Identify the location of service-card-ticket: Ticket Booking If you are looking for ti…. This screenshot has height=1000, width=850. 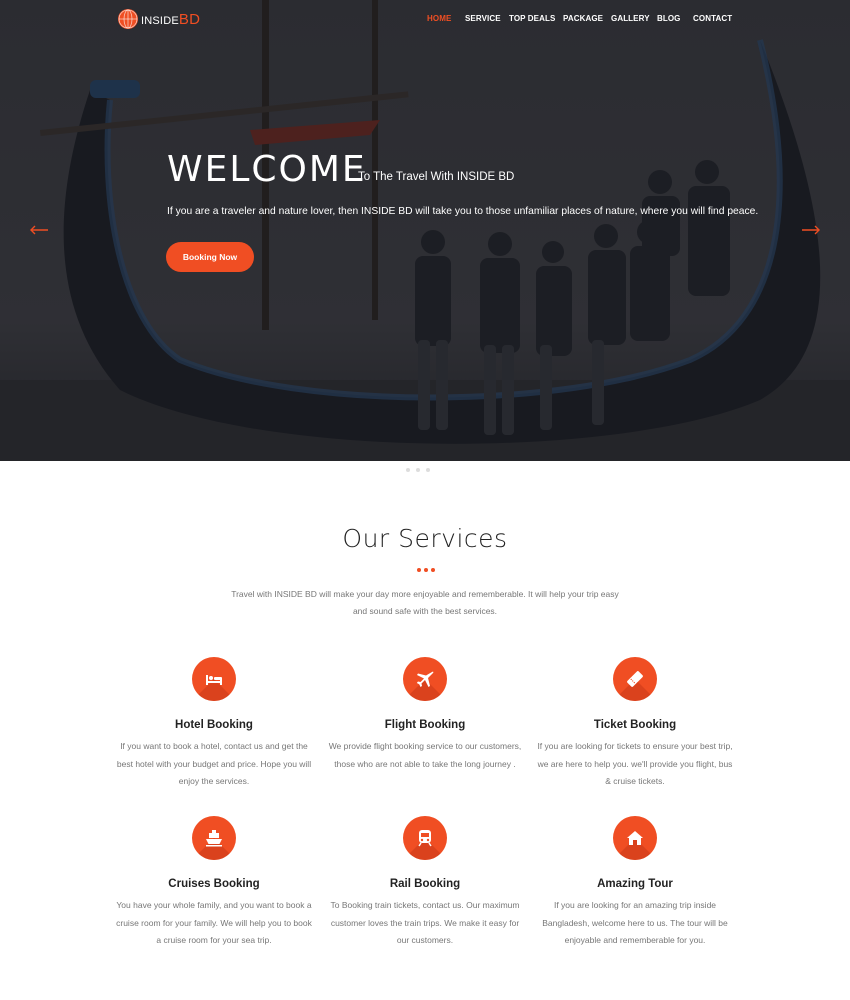
(635, 724).